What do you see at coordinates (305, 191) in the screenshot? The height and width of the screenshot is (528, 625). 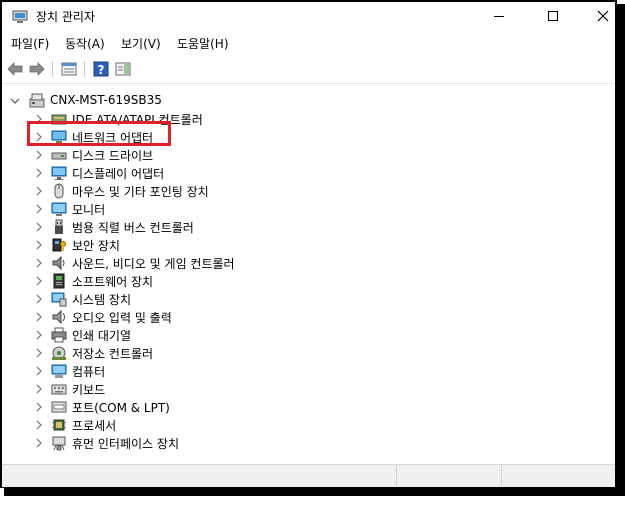 I see `tree-item: 마우스 및 기타 포인팅 장치` at bounding box center [305, 191].